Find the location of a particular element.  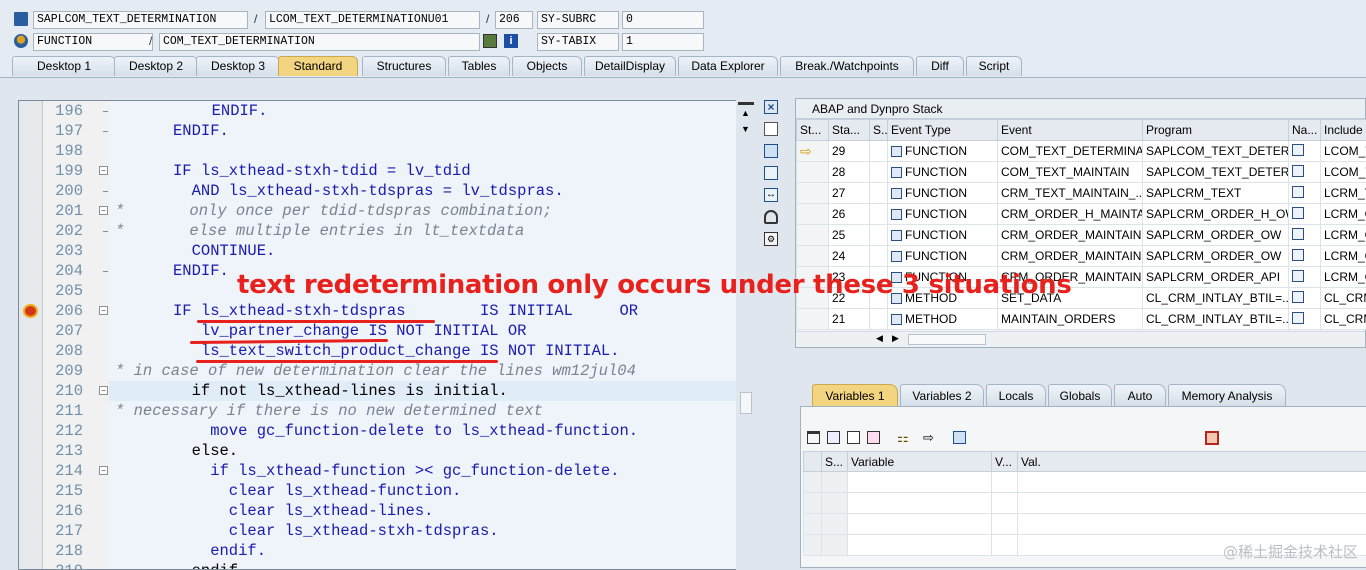

current-statement-icon is located at coordinates (30, 311).